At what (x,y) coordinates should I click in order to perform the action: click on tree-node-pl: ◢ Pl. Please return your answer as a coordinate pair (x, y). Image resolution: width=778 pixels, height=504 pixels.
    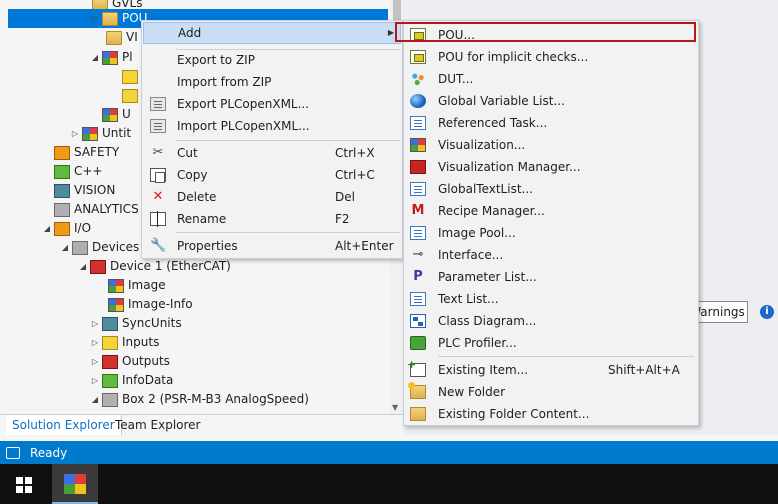
    Looking at the image, I should click on (110, 57).